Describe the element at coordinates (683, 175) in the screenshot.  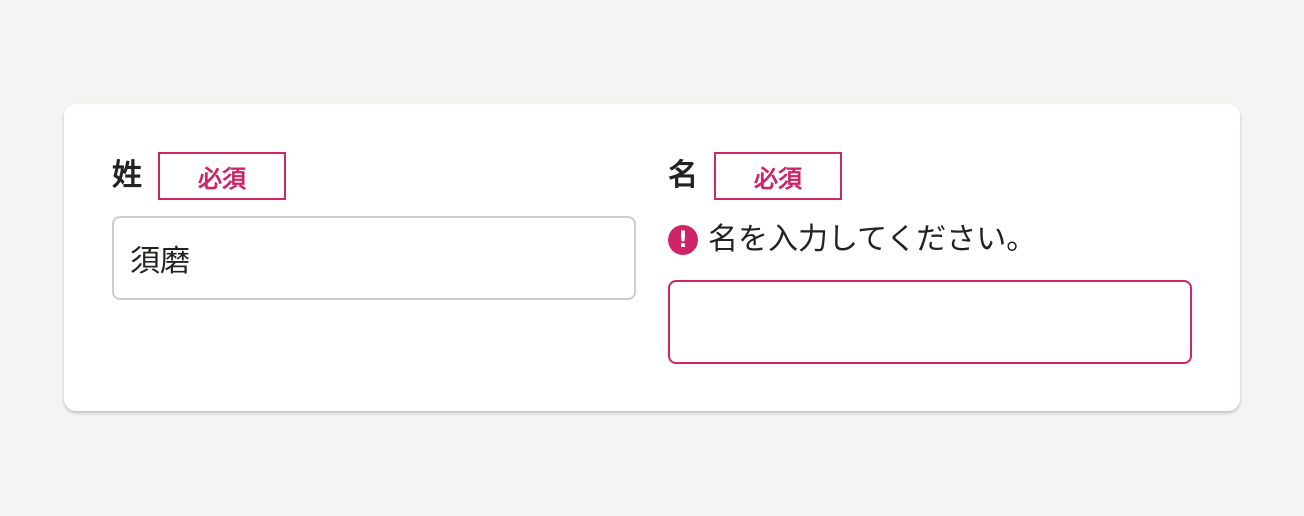
I see `first-name-label: 名` at that location.